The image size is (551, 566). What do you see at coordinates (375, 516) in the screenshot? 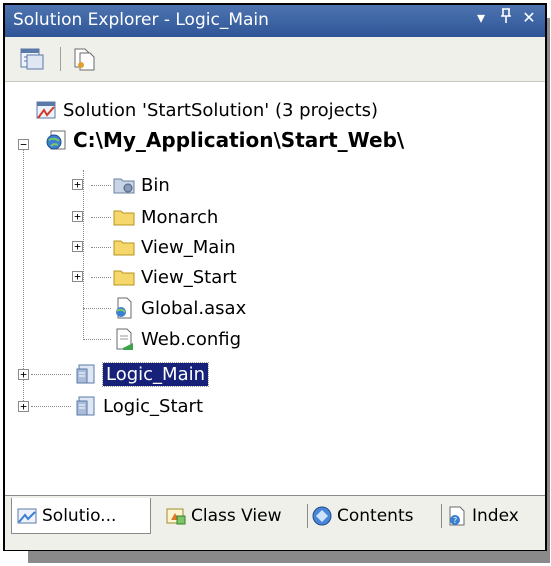
I see `tab-contents: Contents` at bounding box center [375, 516].